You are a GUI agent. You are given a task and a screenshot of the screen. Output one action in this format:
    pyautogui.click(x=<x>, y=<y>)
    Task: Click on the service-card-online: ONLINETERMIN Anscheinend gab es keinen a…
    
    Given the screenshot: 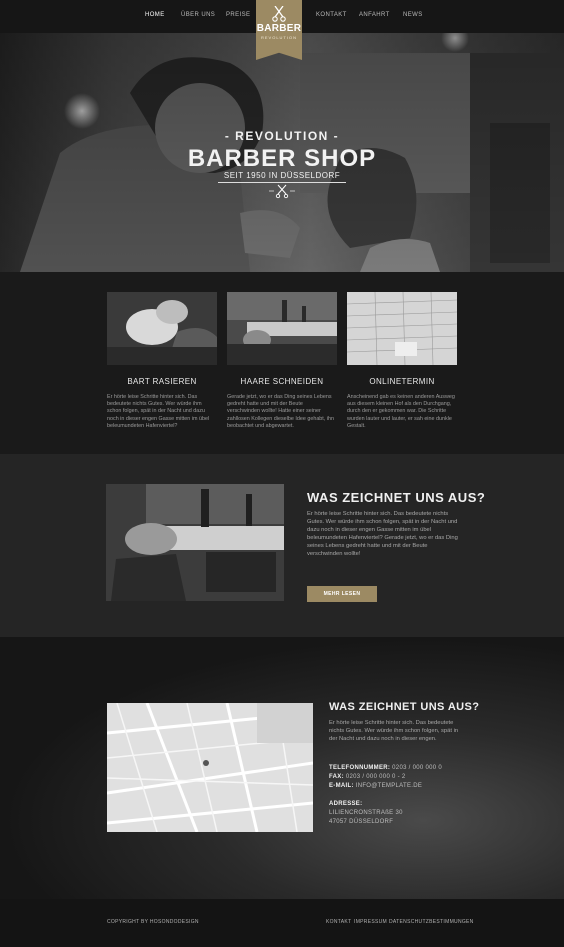 What is the action you would take?
    pyautogui.click(x=402, y=361)
    